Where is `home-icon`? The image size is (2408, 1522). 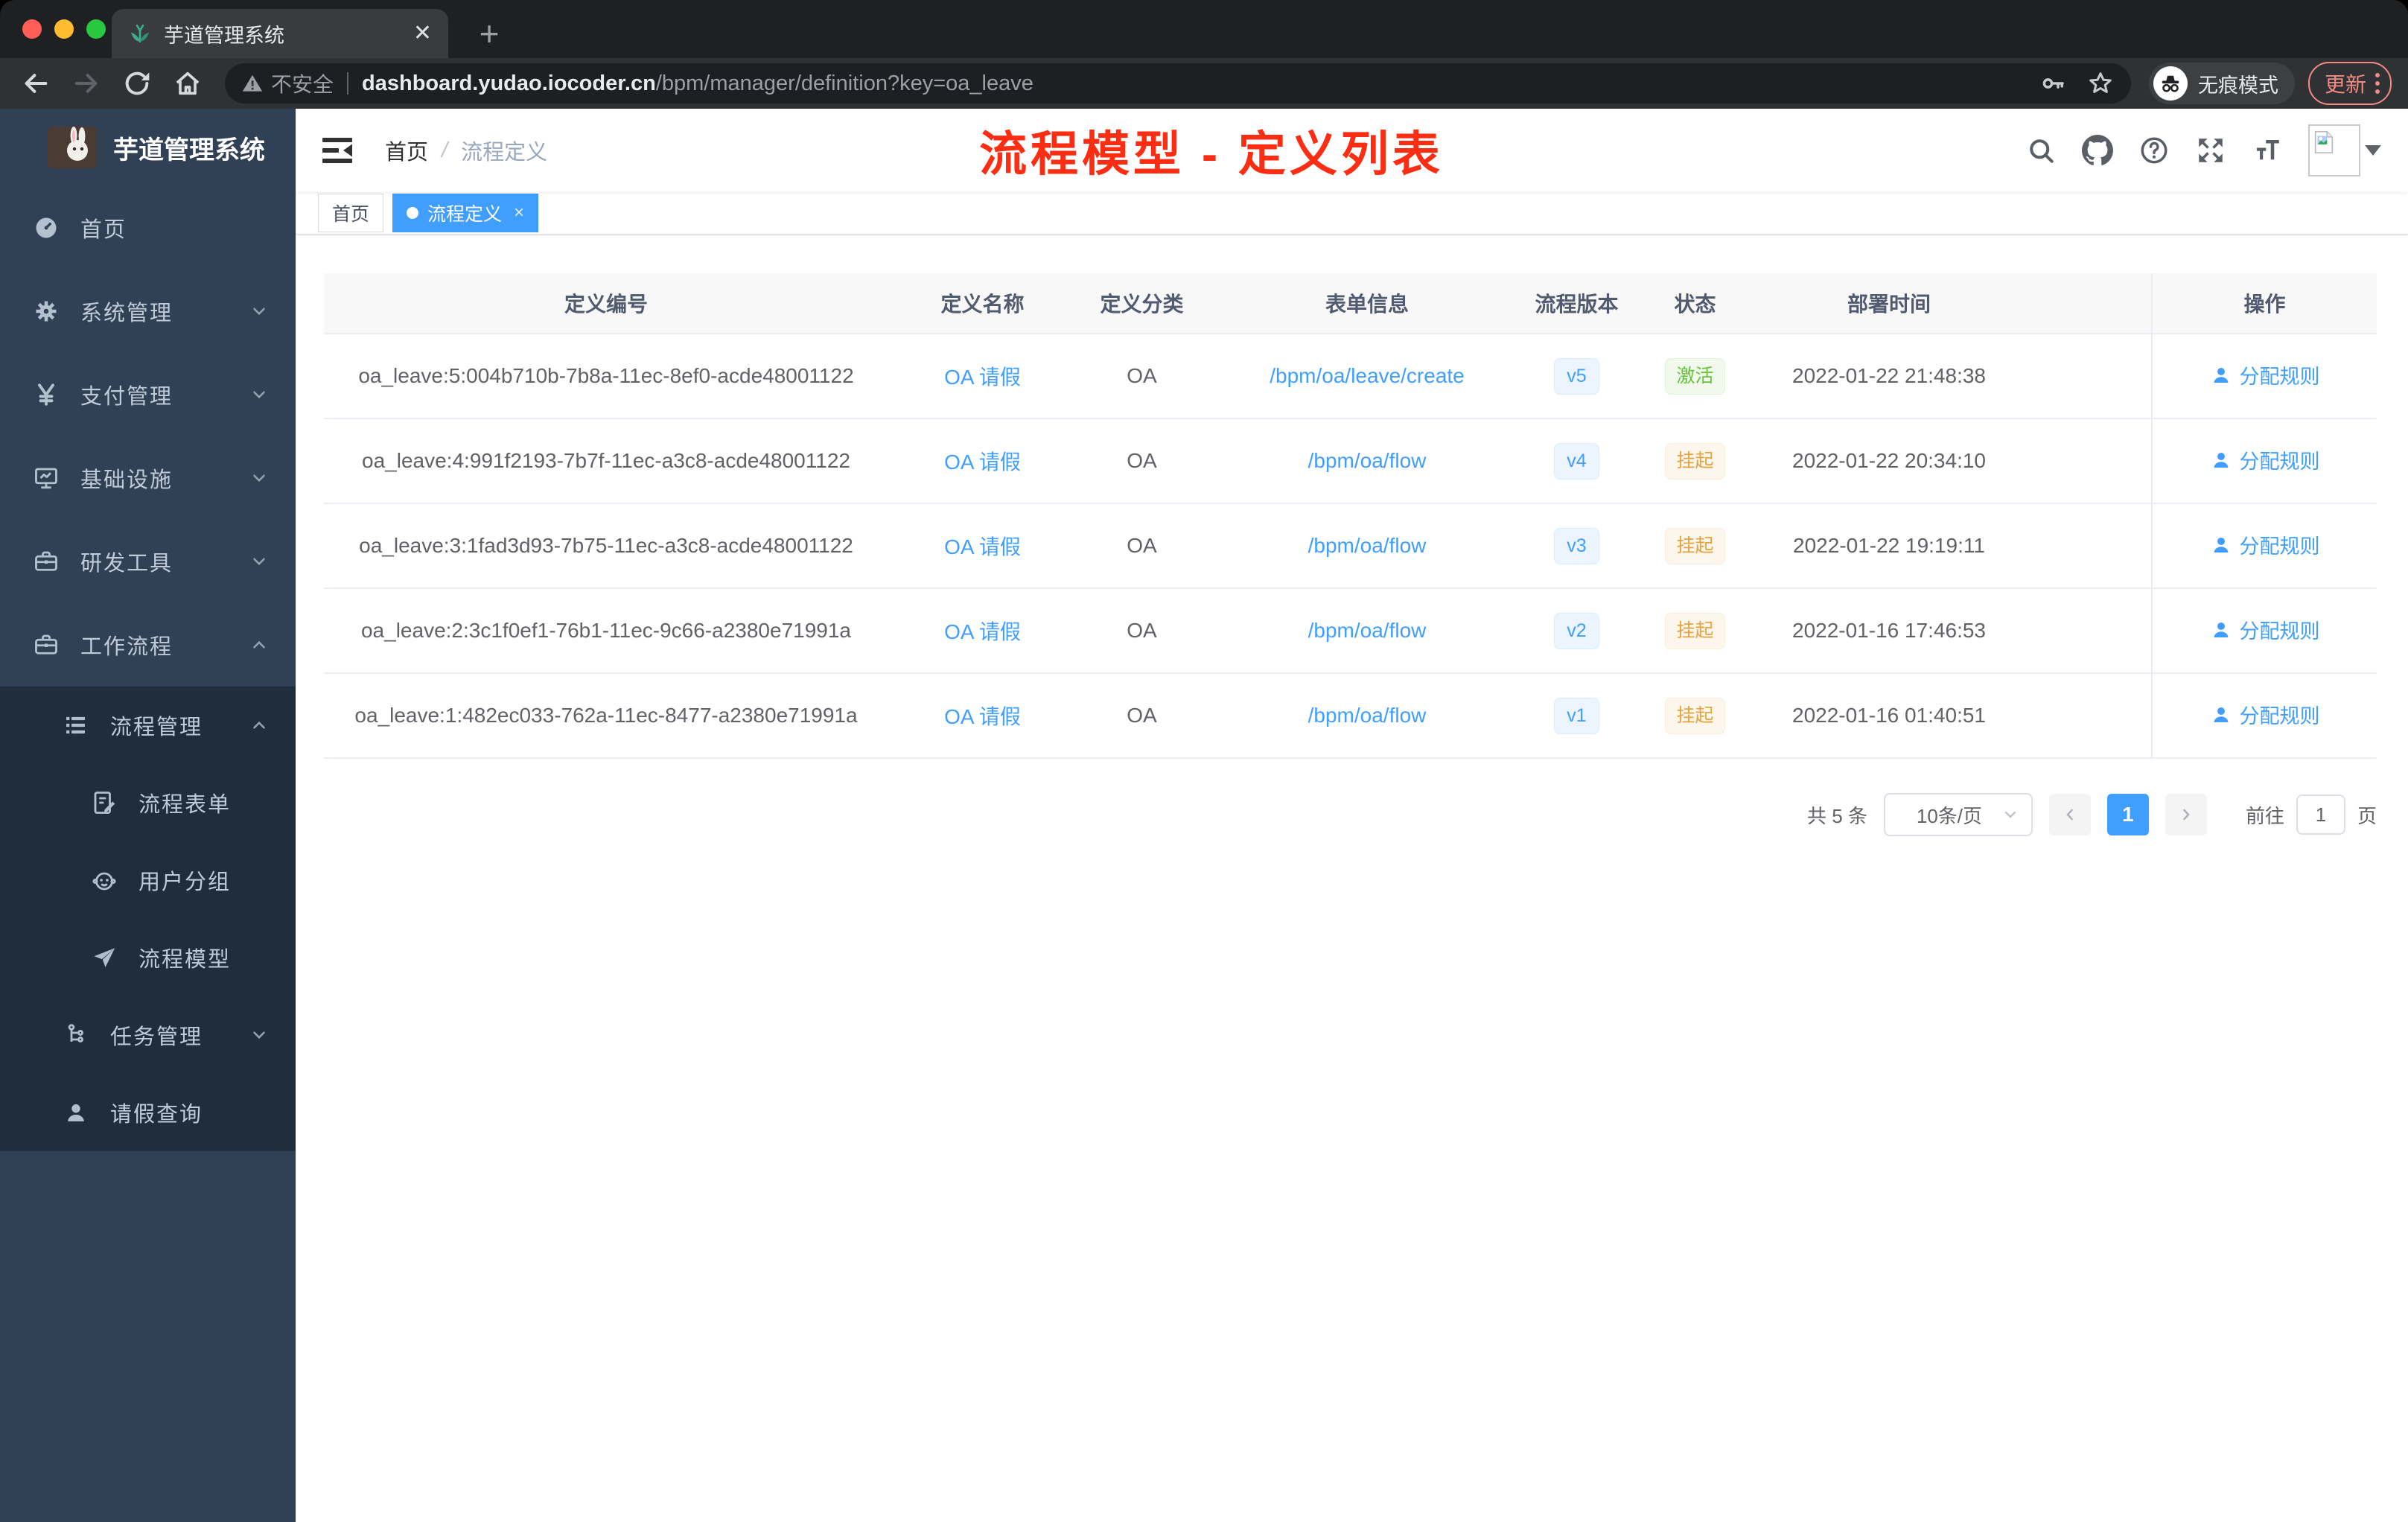
home-icon is located at coordinates (188, 83).